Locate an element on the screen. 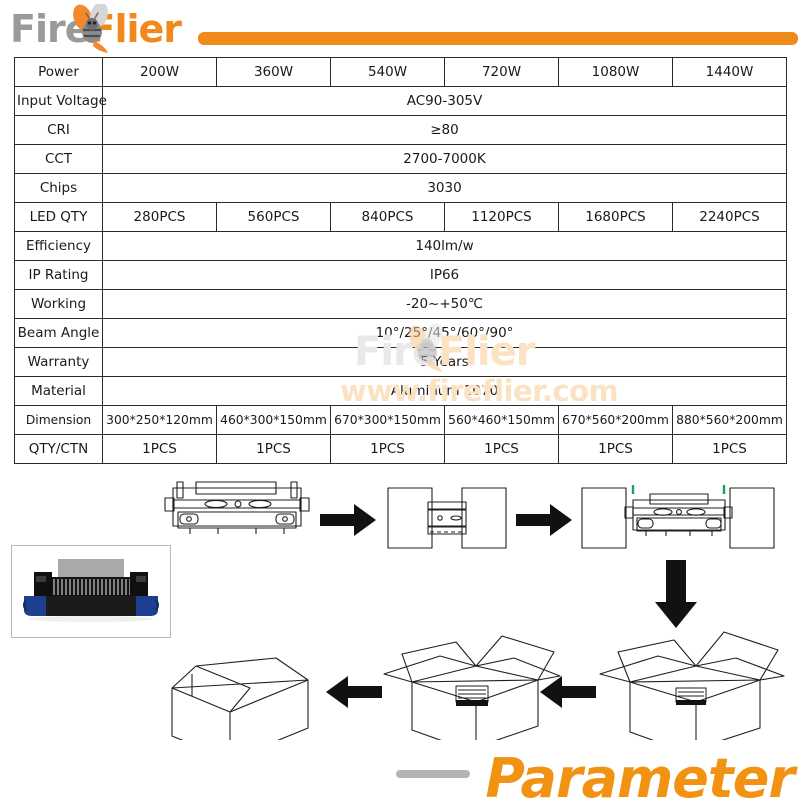 Image resolution: width=800 pixels, height=800 pixels. product-photo-svg is located at coordinates (91, 591).